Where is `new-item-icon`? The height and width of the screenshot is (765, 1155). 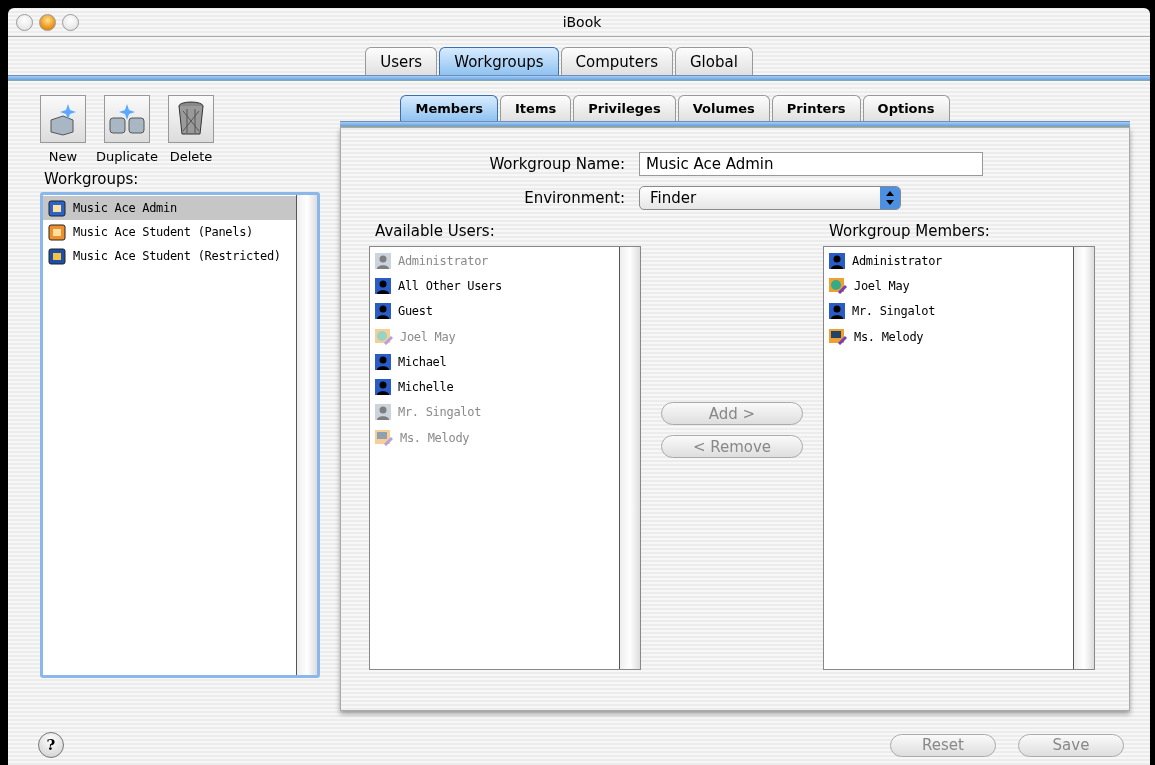 new-item-icon is located at coordinates (63, 119).